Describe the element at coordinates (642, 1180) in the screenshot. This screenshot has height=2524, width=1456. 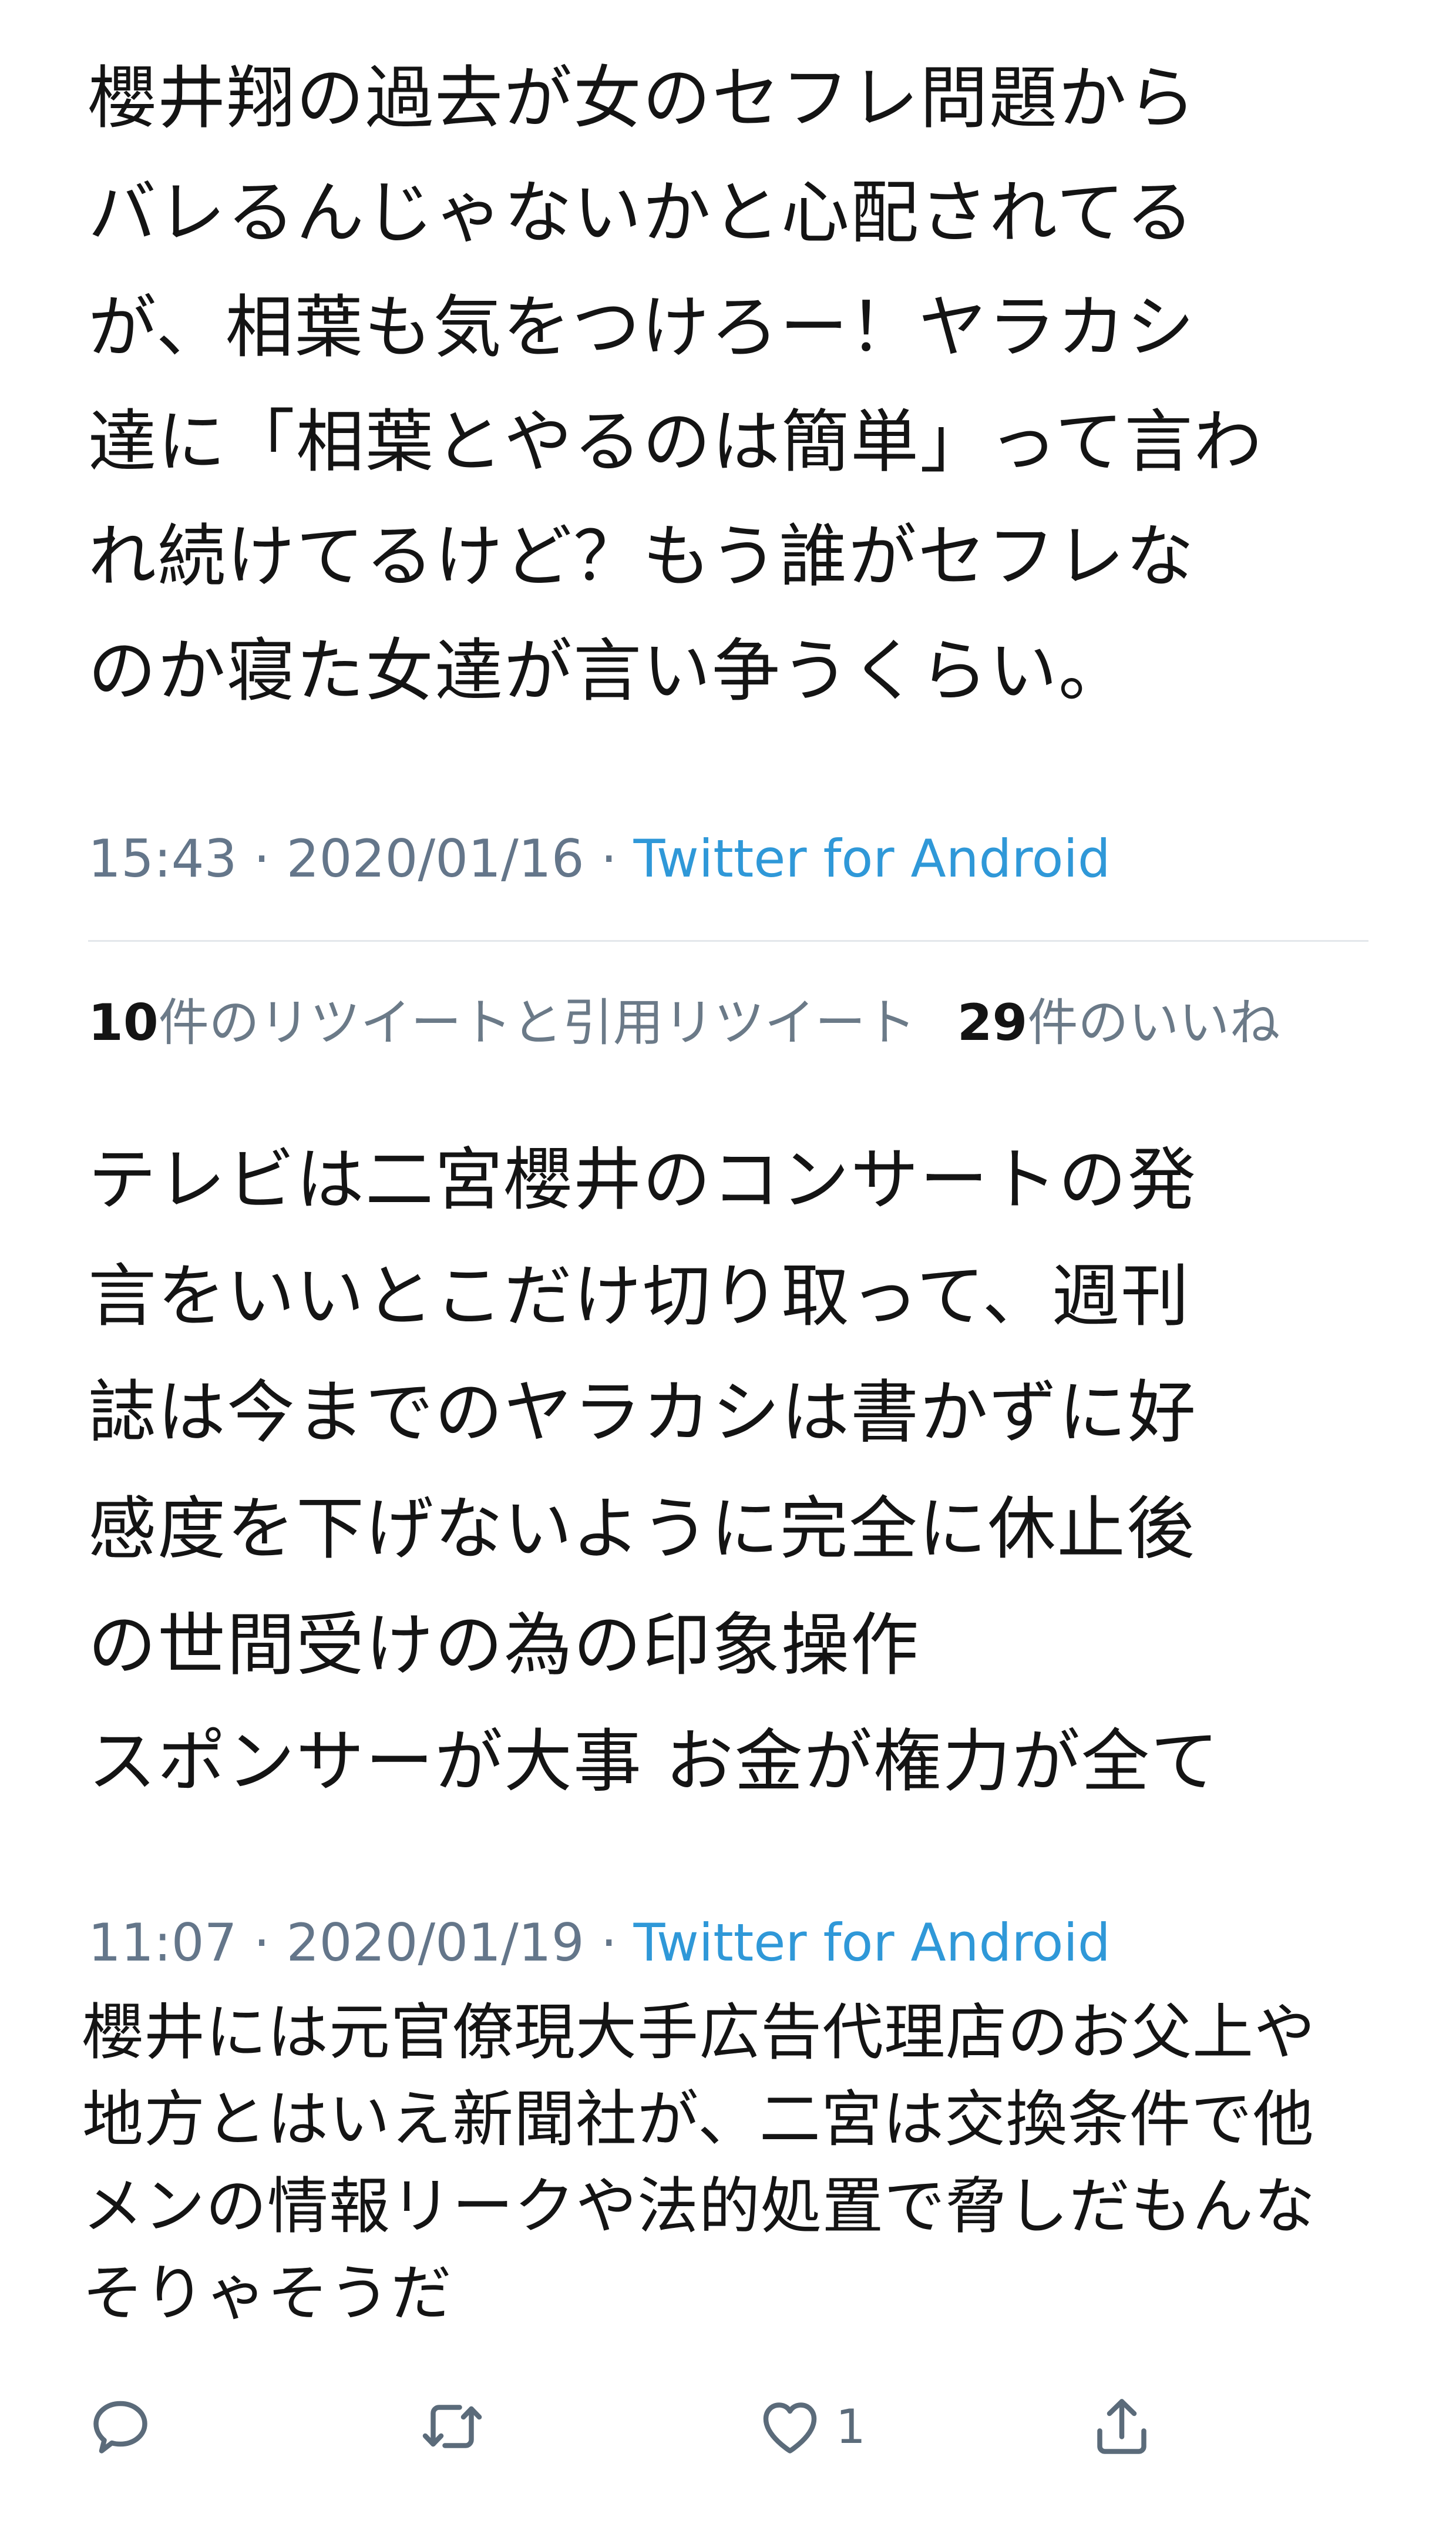
I see `tweet-2-line: テレビは二宮櫻井のコンサートの発` at that location.